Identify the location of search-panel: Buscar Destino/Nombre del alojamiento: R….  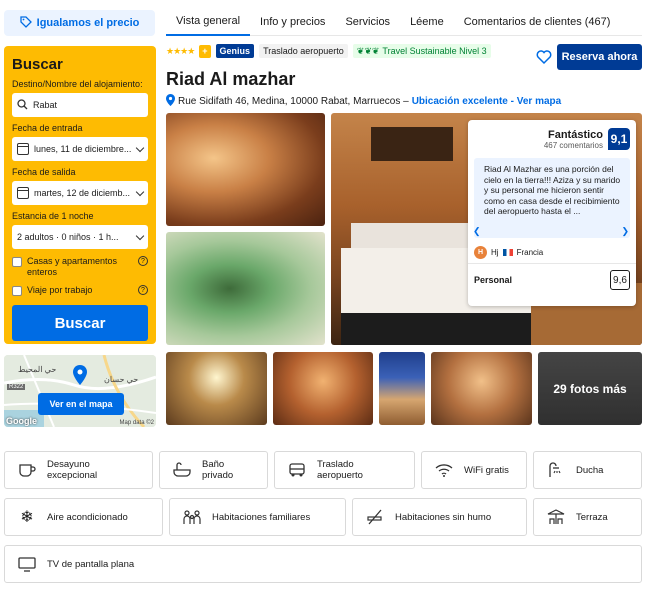
(80, 195).